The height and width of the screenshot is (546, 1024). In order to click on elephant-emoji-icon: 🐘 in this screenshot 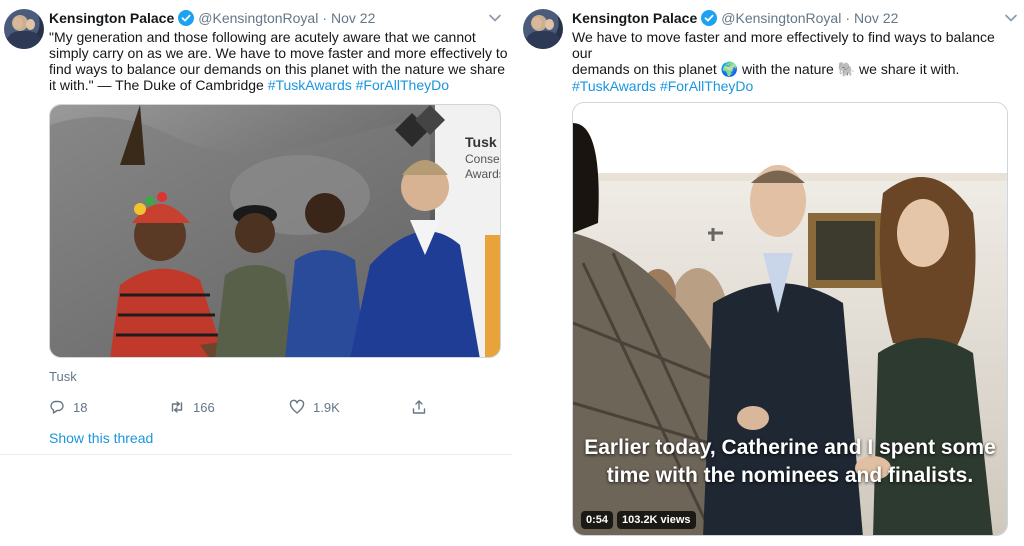, I will do `click(846, 69)`.